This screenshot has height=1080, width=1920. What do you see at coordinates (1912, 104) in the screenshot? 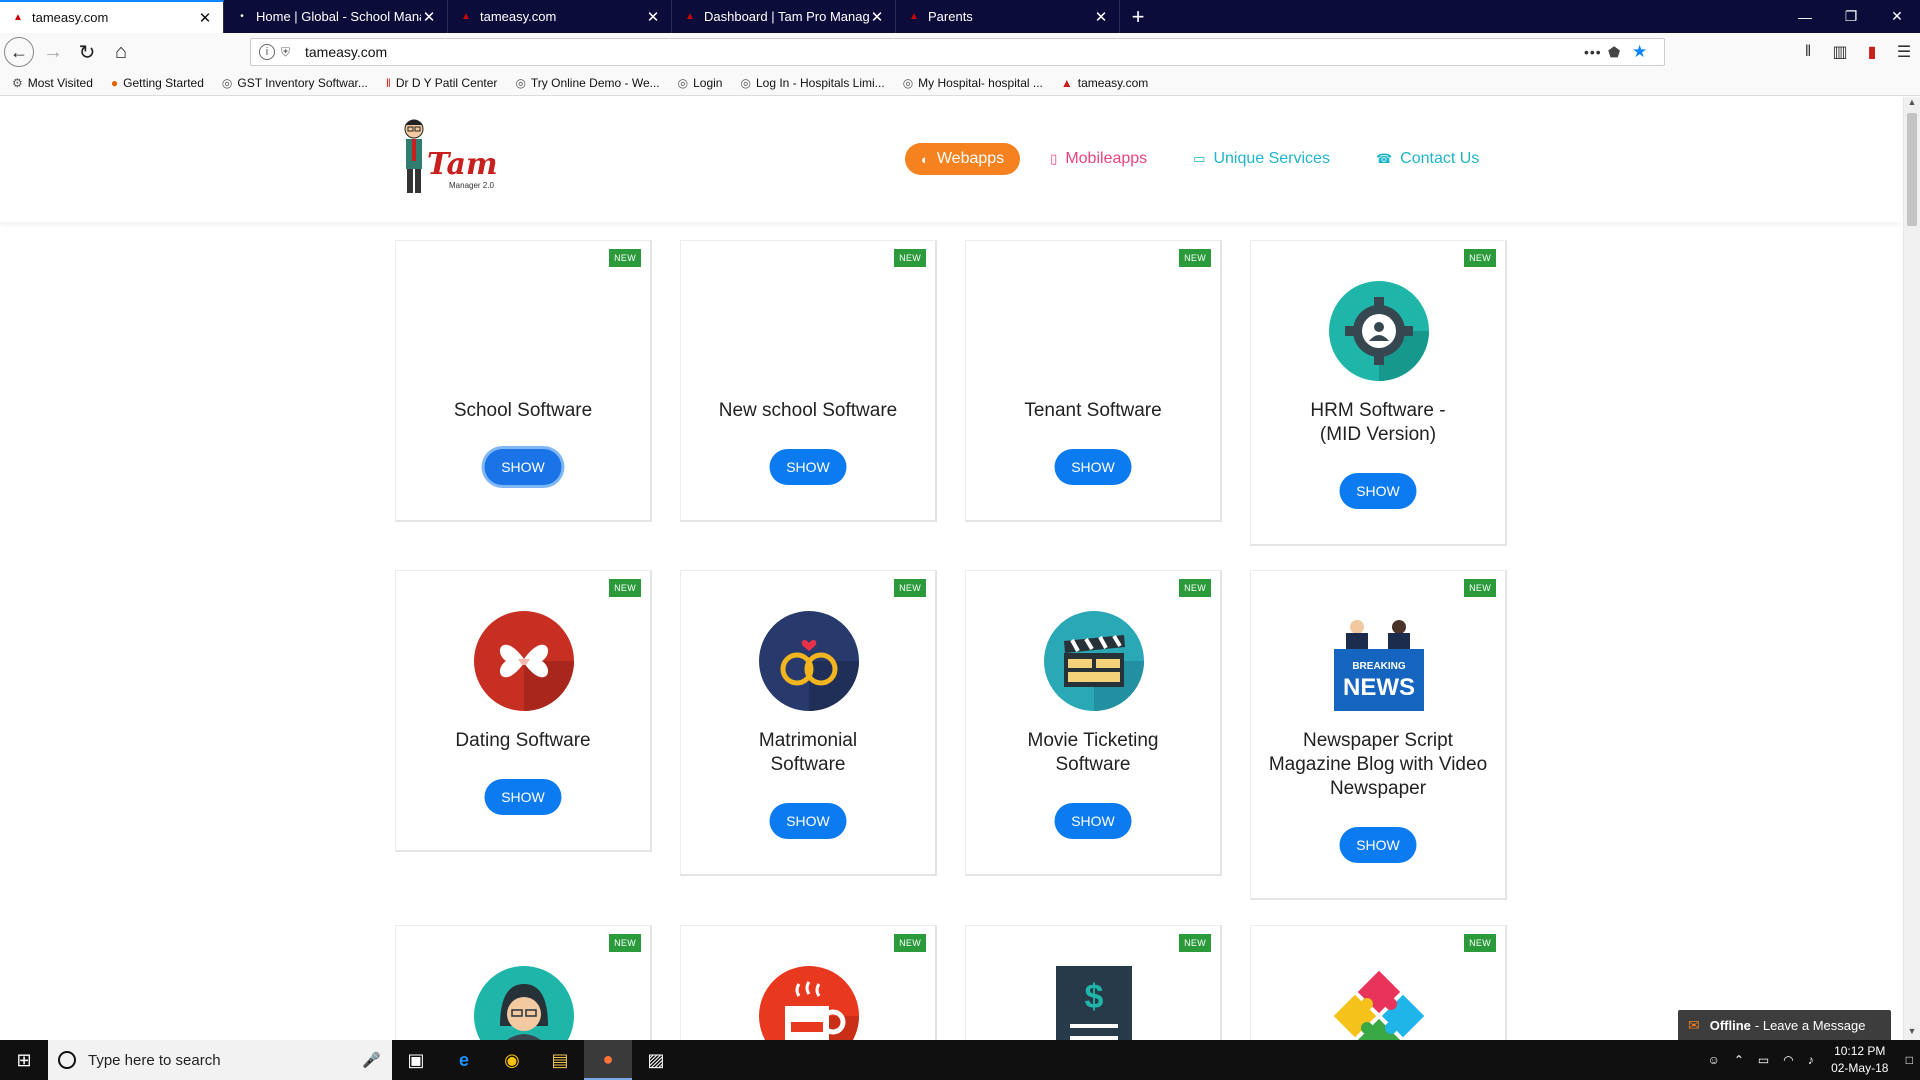
I see `scroll-up-icon: ▲` at bounding box center [1912, 104].